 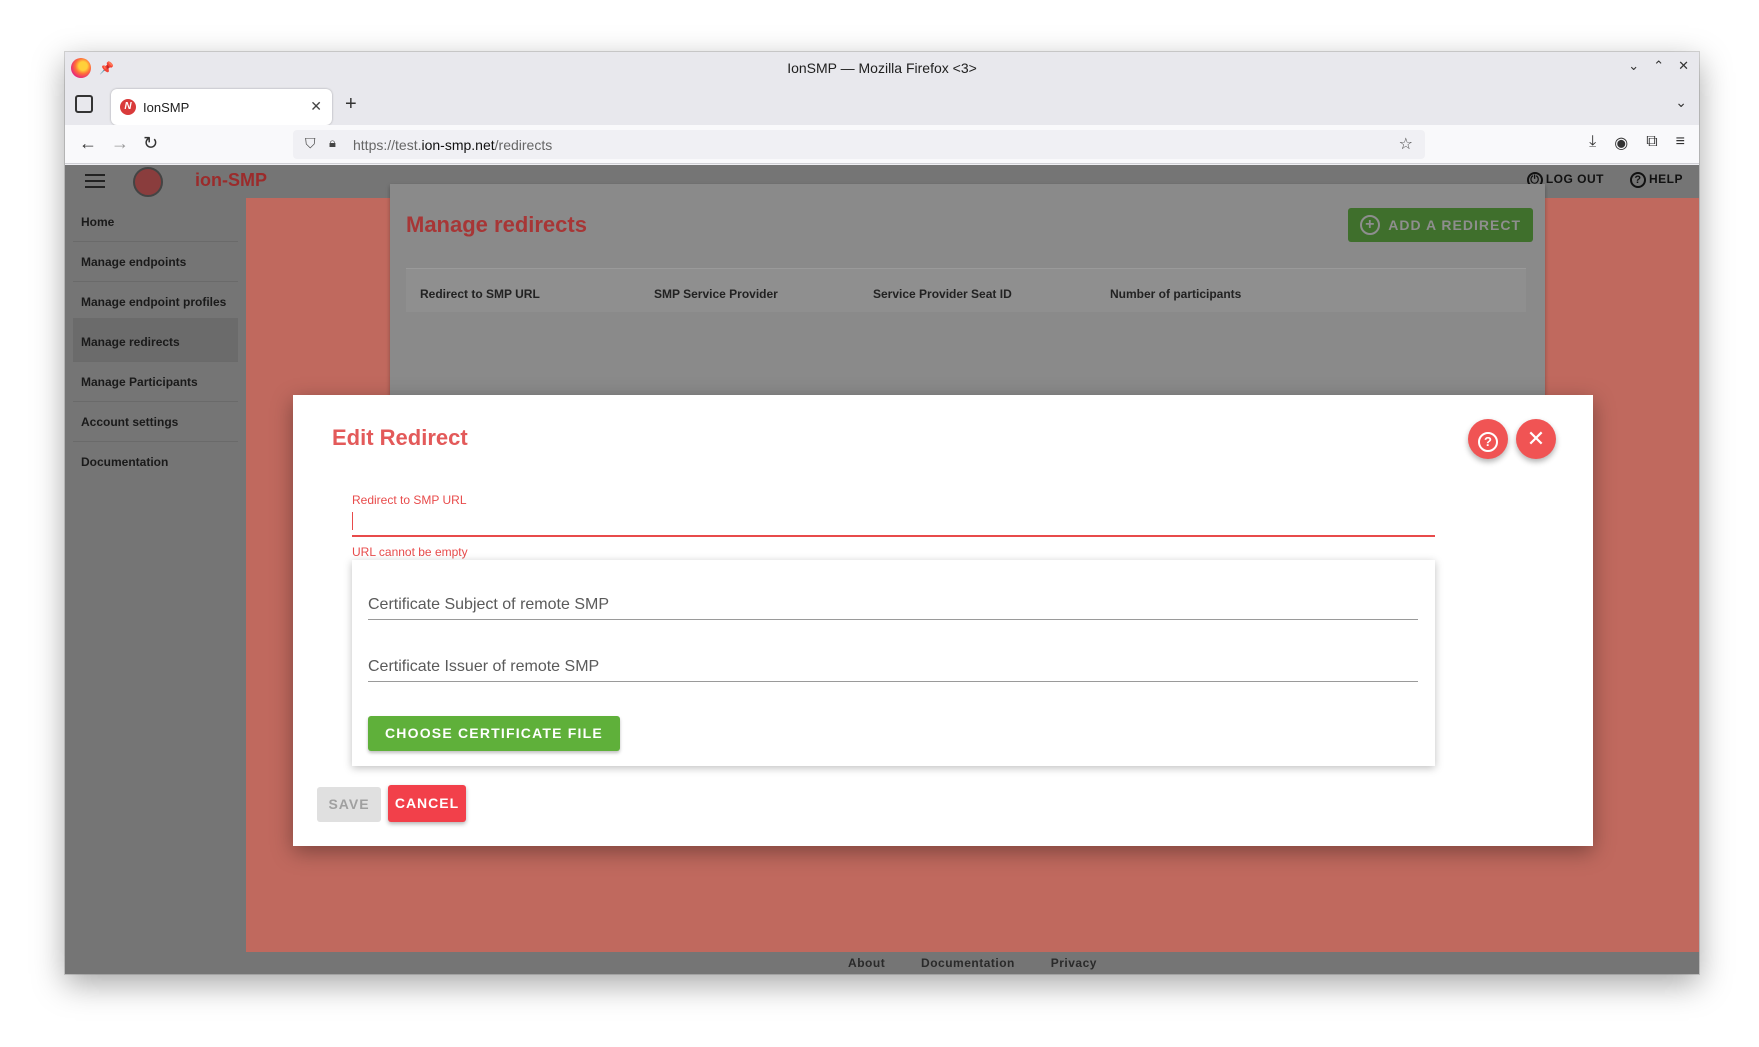 I want to click on back-icon: ←, so click(x=88, y=143).